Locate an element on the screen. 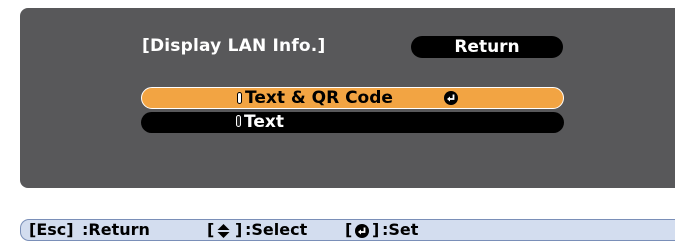 The image size is (675, 244). help-set-close: ] is located at coordinates (376, 229).